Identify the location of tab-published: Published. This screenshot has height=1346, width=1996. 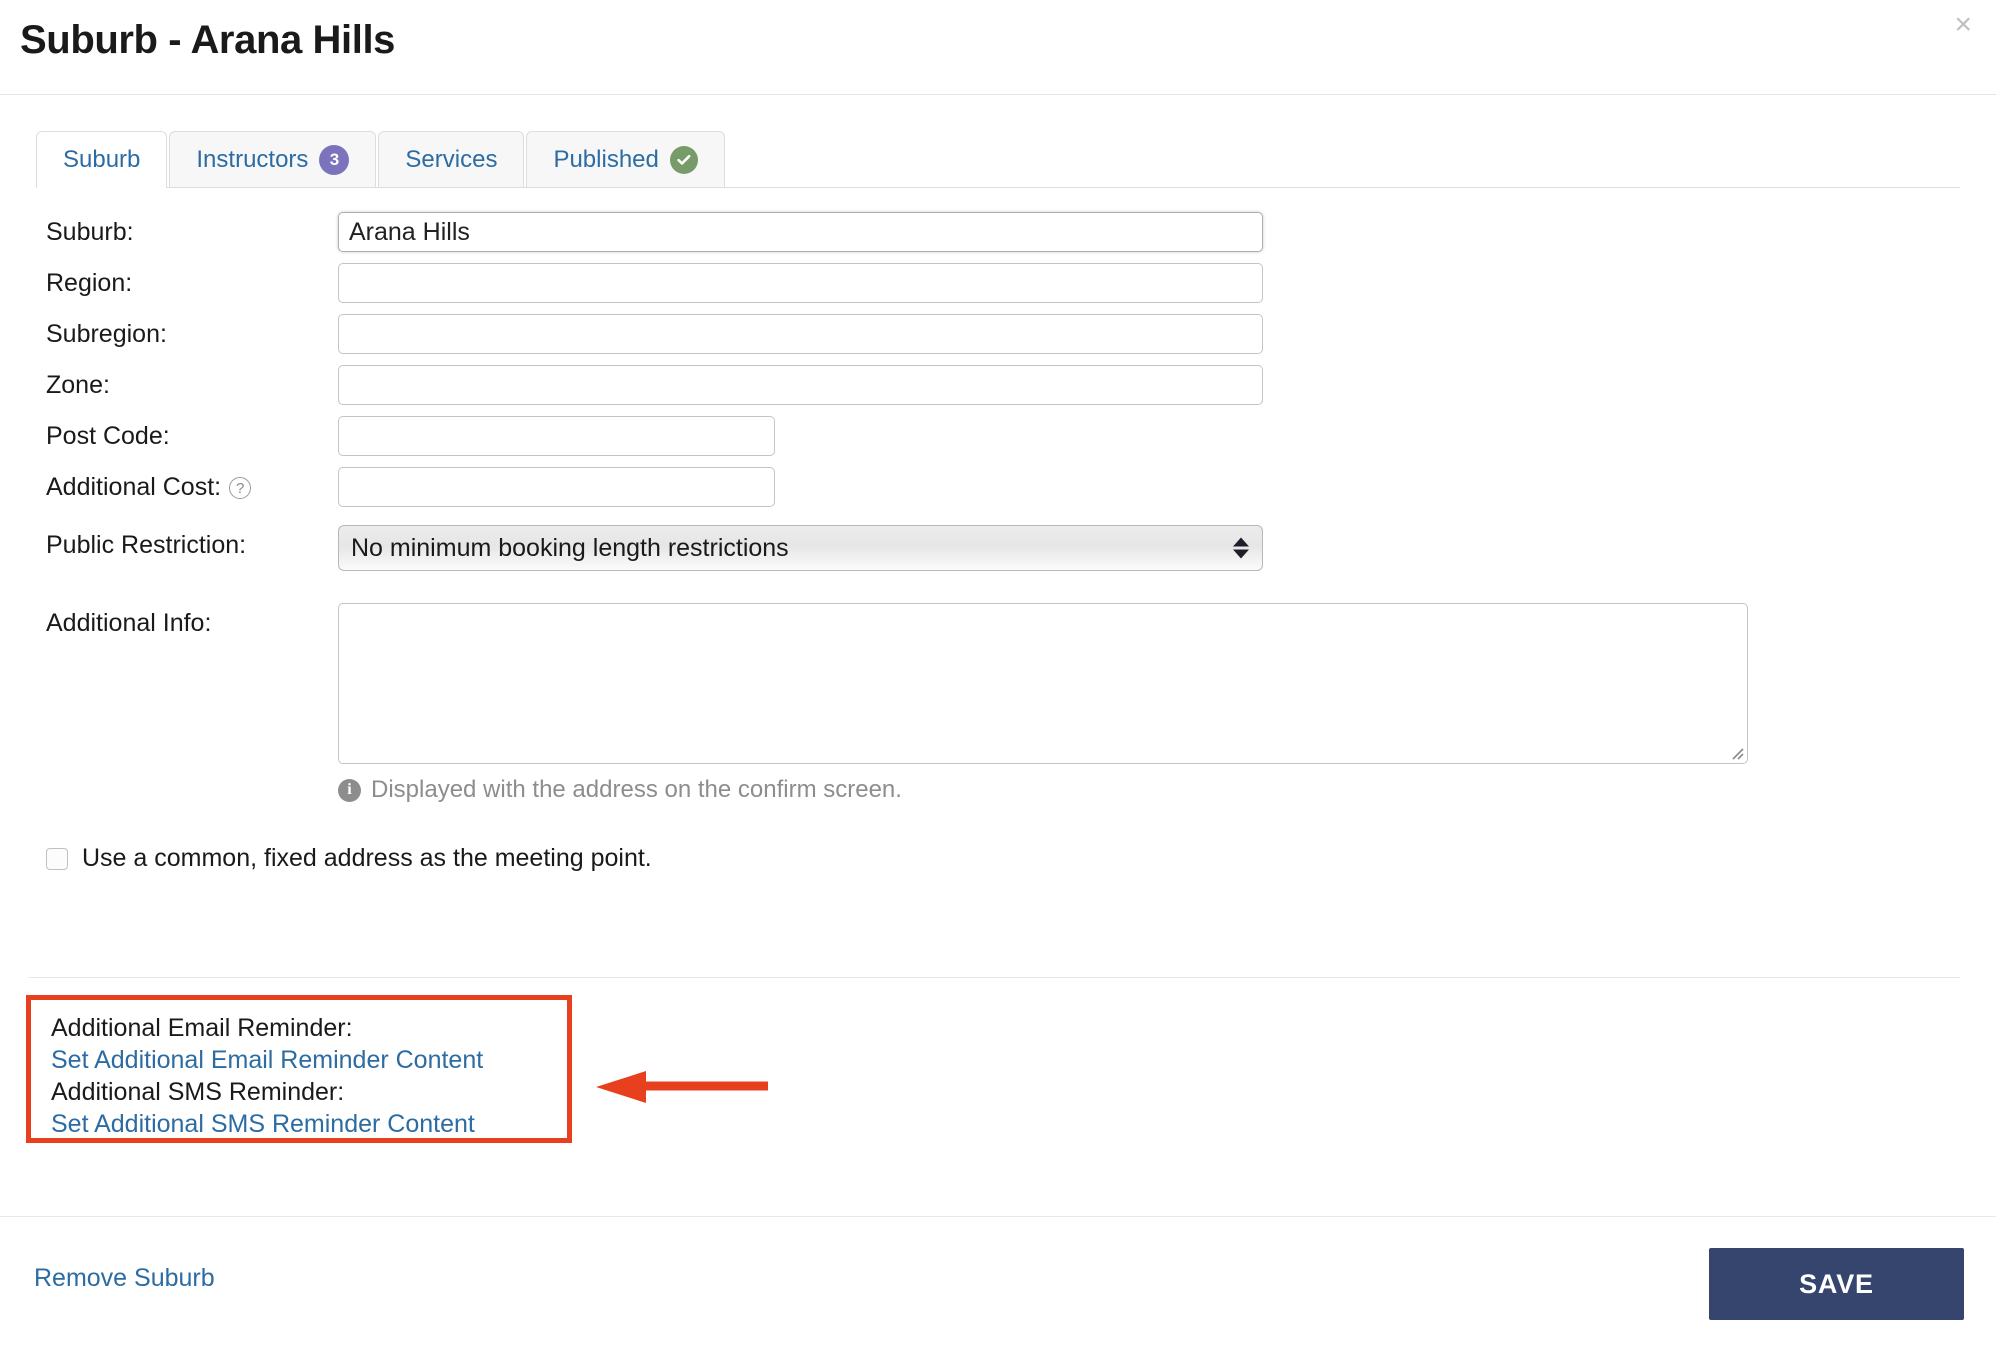
(625, 159).